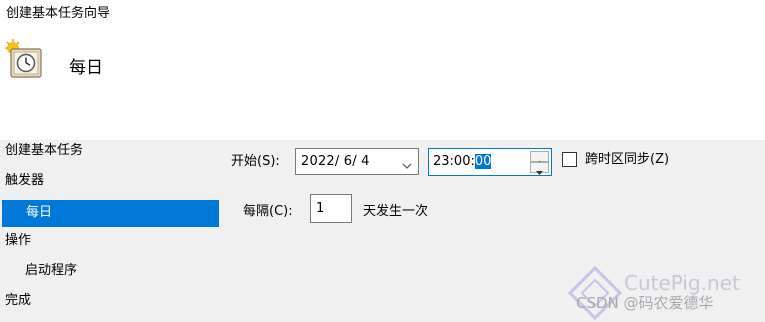  What do you see at coordinates (539, 168) in the screenshot?
I see `spin-down-button` at bounding box center [539, 168].